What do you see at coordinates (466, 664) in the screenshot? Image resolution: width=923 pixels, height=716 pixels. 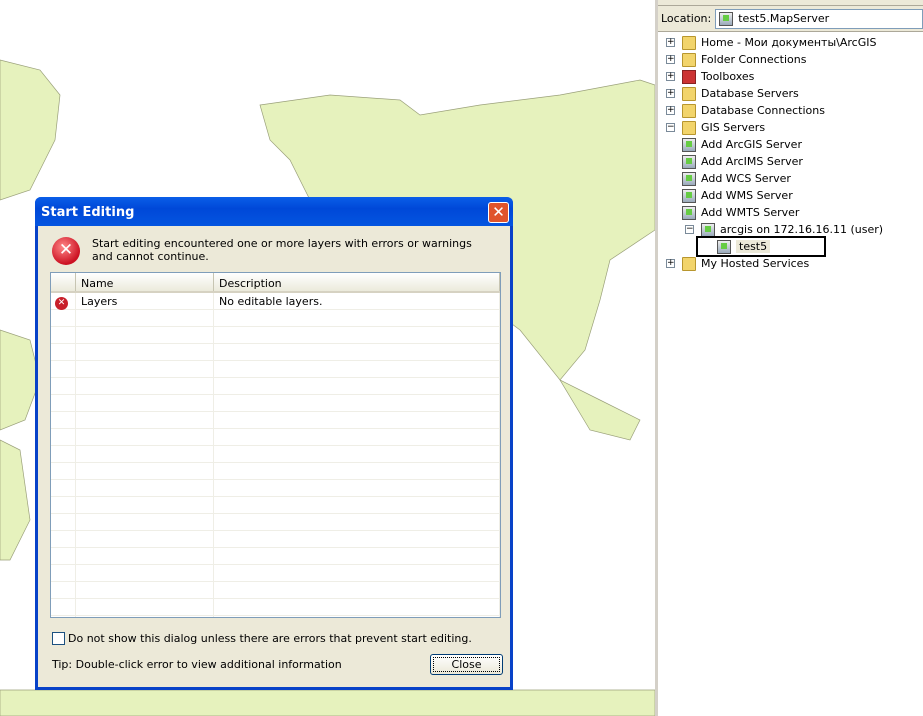 I see `close-button: Close` at bounding box center [466, 664].